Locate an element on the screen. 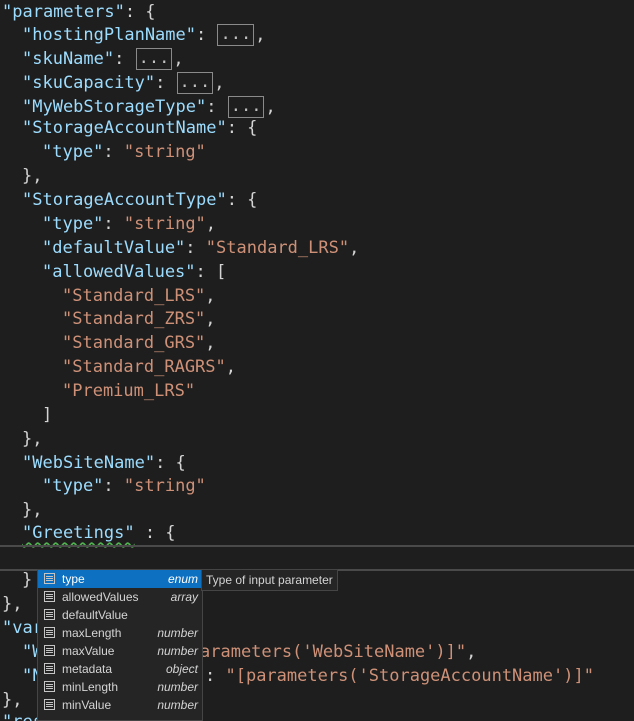 Image resolution: width=634 pixels, height=721 pixels. json-string: "Premium_LRS" is located at coordinates (129, 391).